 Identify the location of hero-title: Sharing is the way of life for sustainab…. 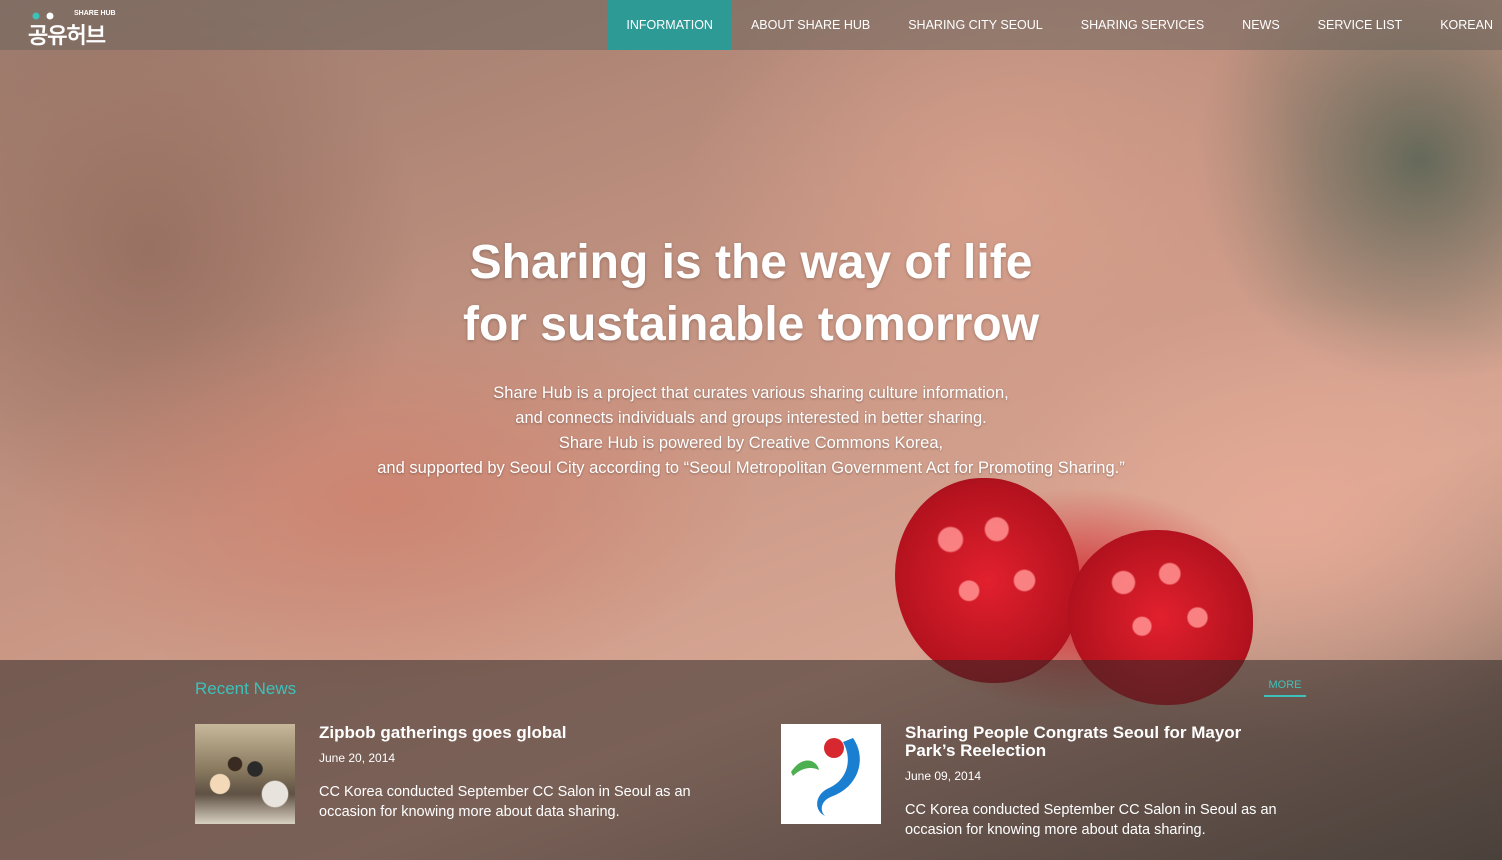
(751, 294).